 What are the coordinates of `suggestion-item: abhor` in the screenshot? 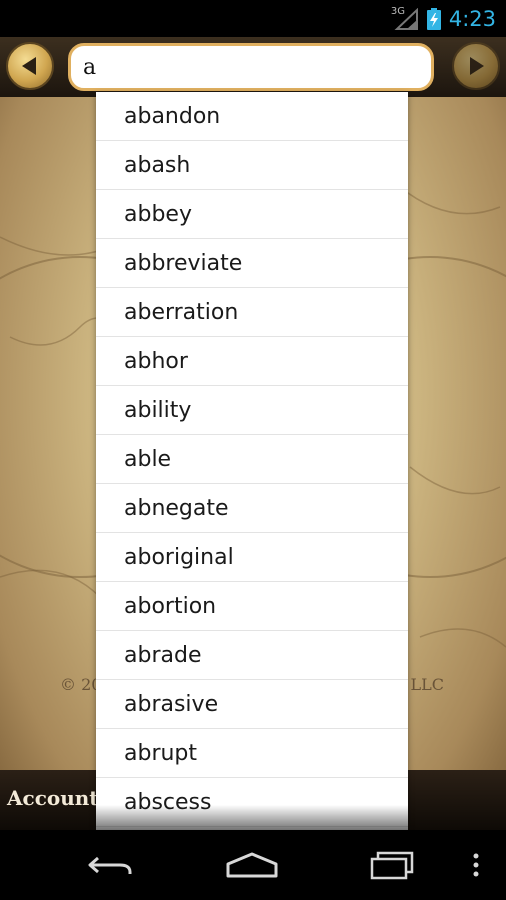 It's located at (252, 361).